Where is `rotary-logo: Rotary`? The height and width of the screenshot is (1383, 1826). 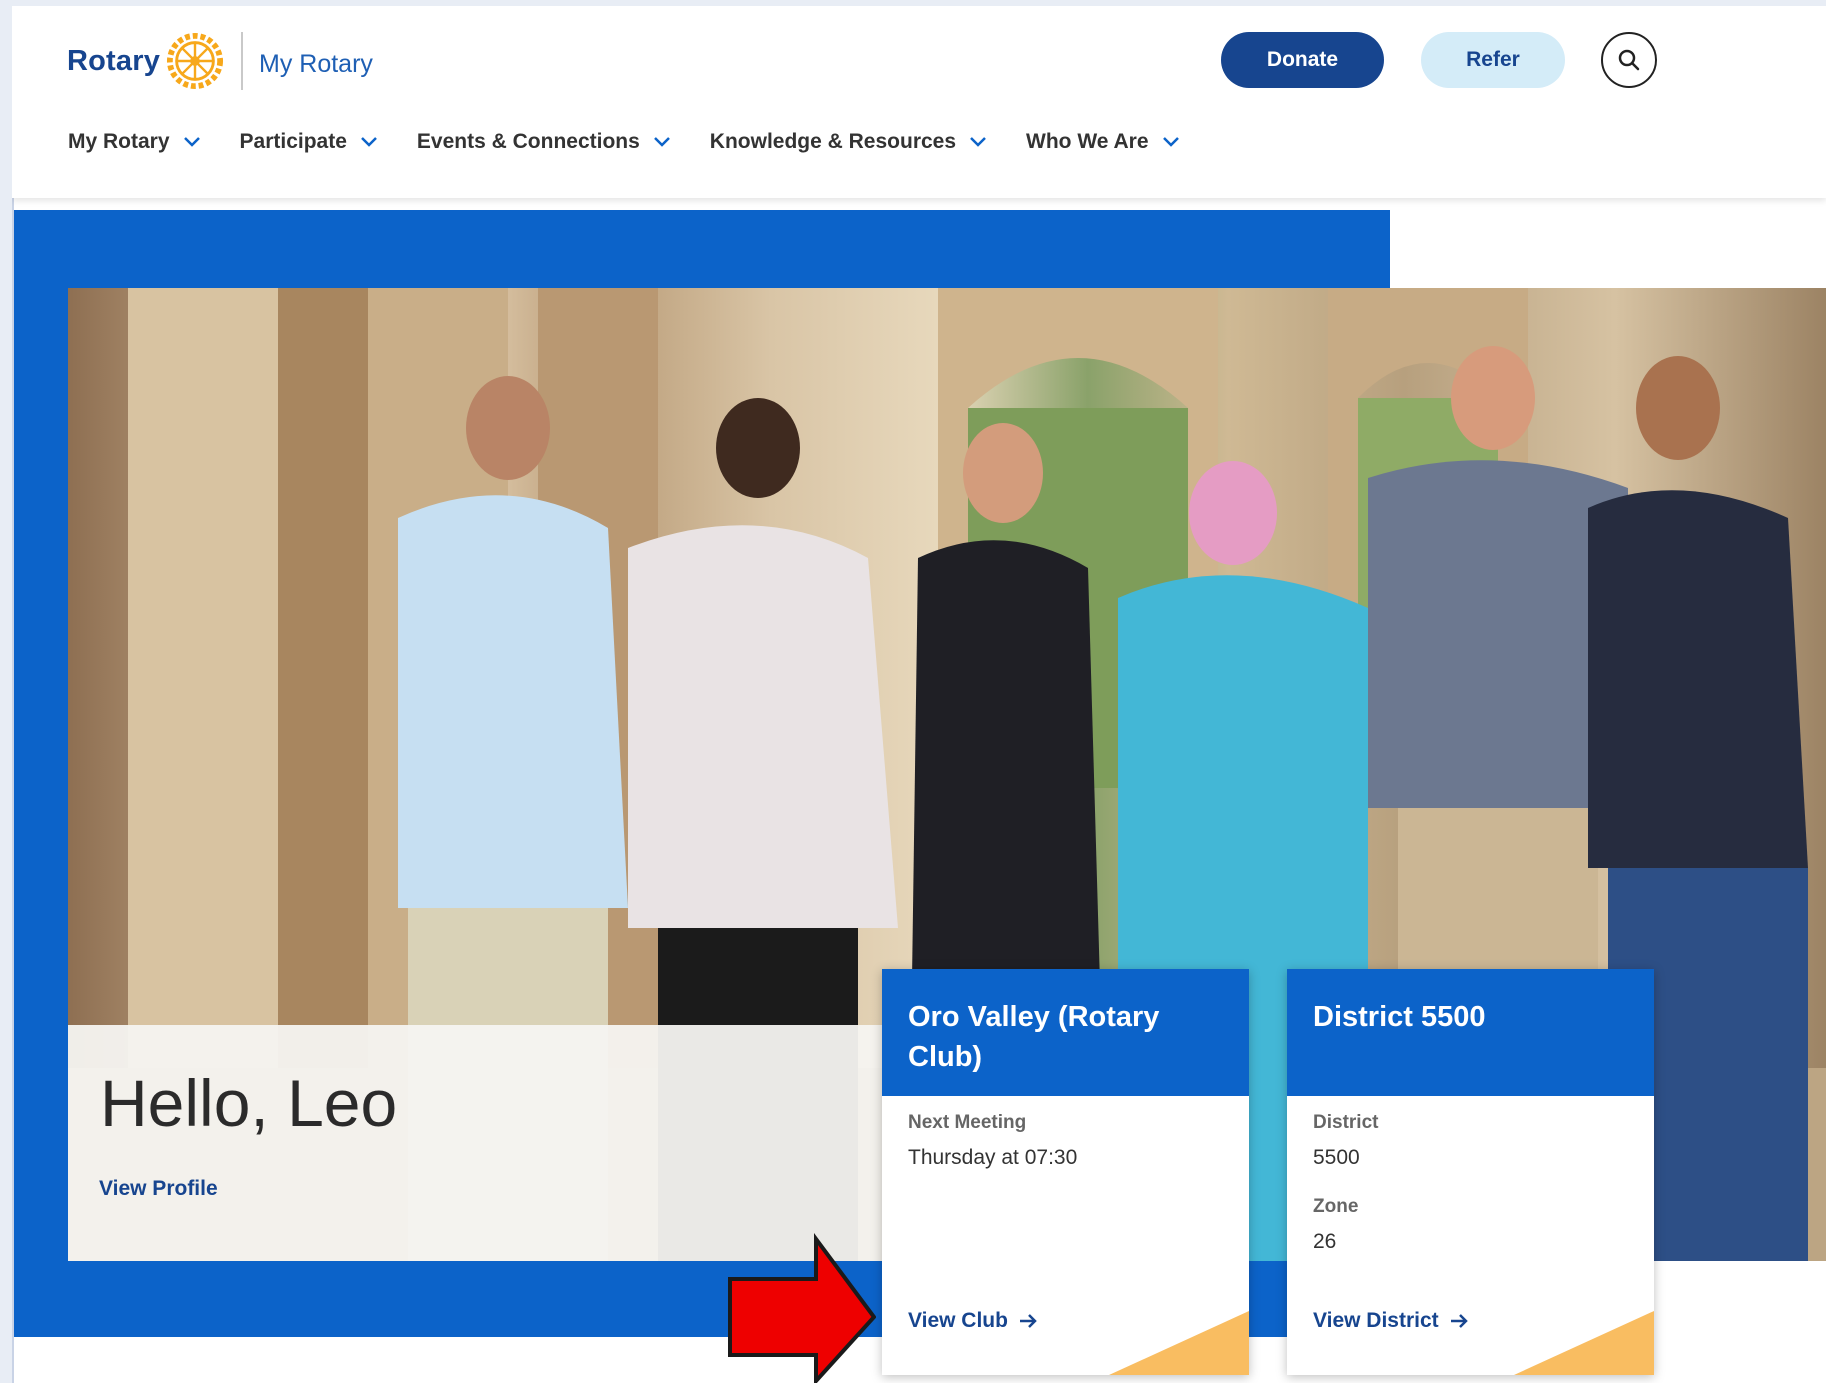
rotary-logo: Rotary is located at coordinates (145, 61).